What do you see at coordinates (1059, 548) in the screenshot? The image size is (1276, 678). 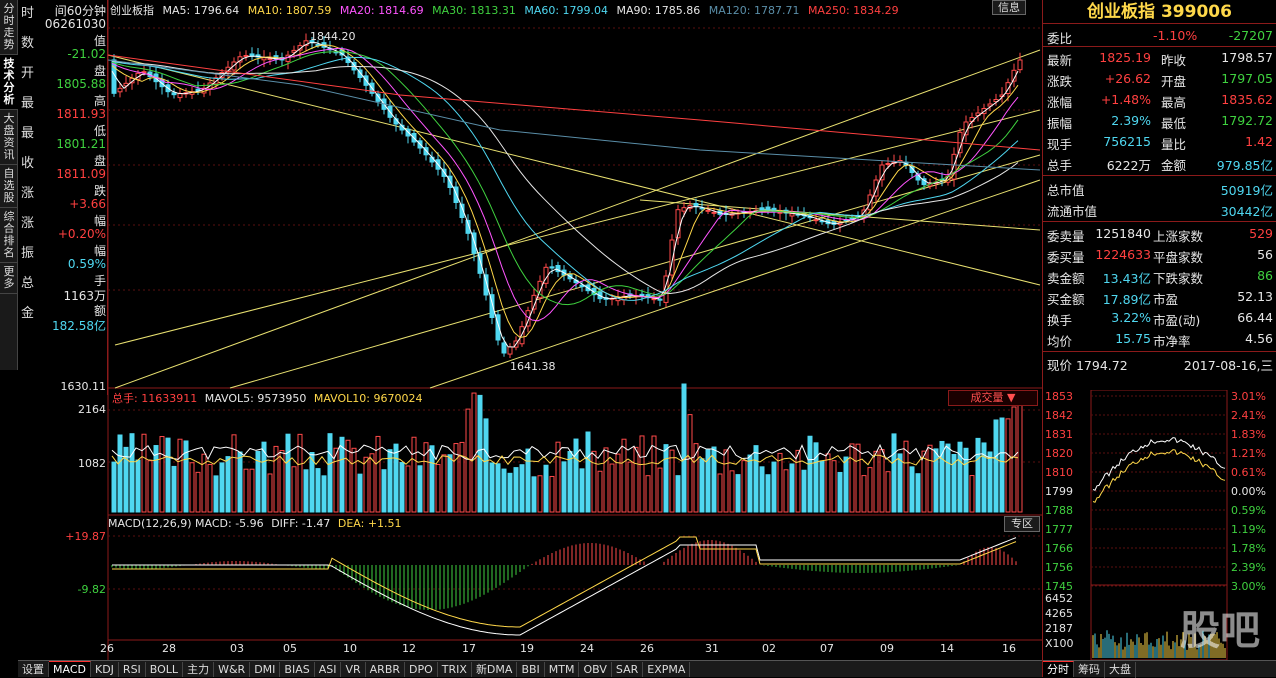 I see `mini-axis-left: 1766` at bounding box center [1059, 548].